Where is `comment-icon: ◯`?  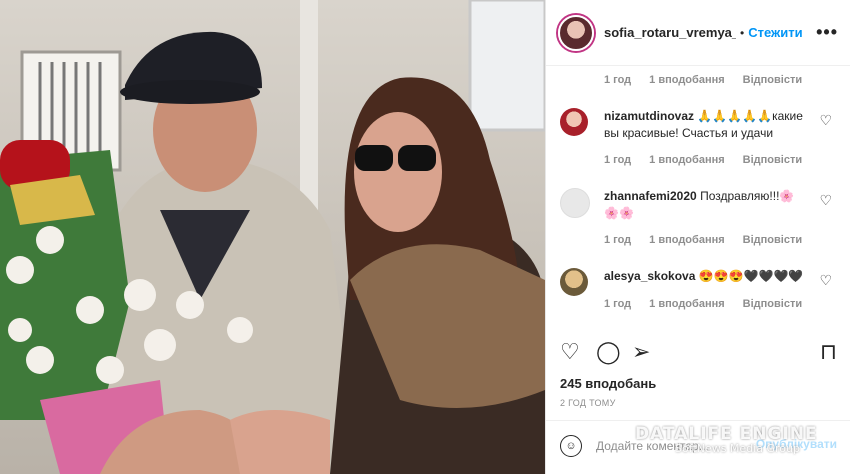 comment-icon: ◯ is located at coordinates (608, 352).